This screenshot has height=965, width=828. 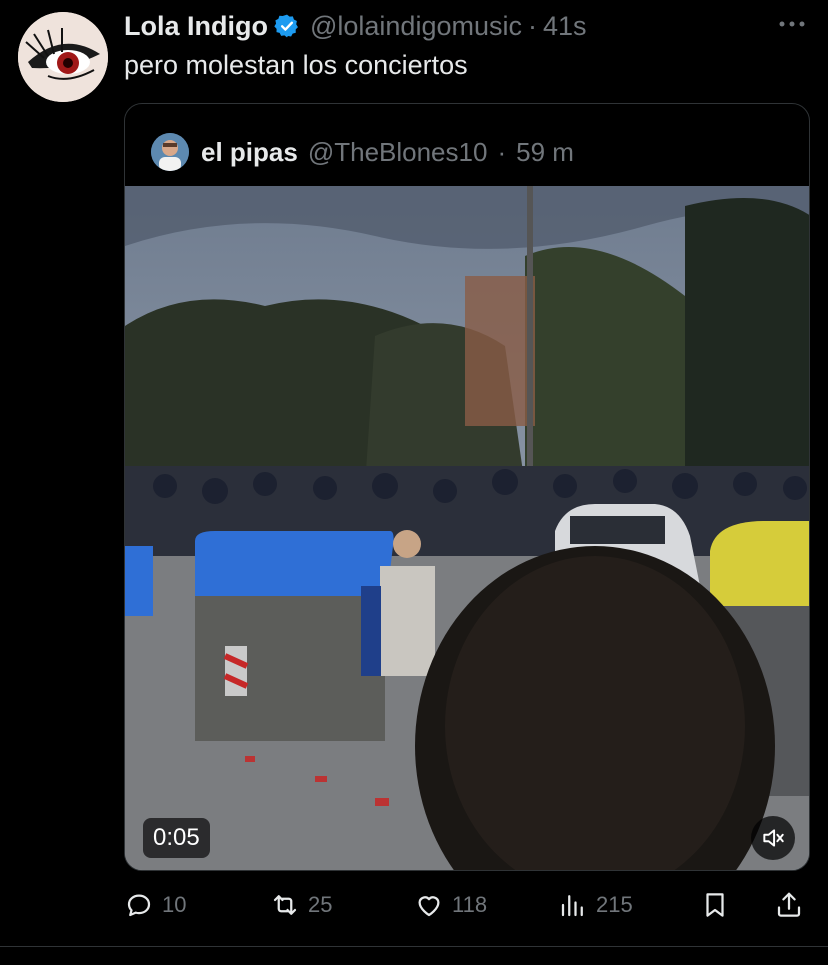 I want to click on quoted-author-handle: @TheBlones10, so click(x=398, y=152).